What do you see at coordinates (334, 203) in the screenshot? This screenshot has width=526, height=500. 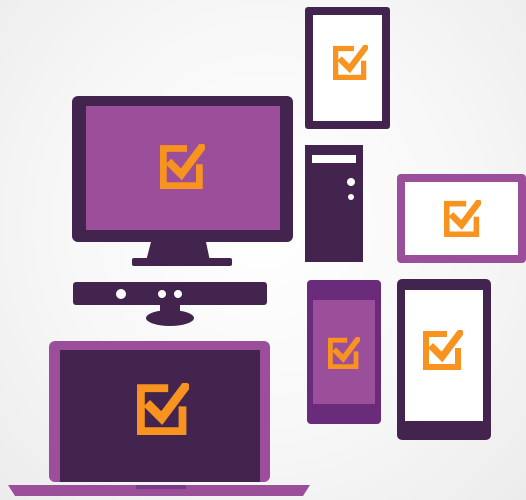 I see `desktop-tower` at bounding box center [334, 203].